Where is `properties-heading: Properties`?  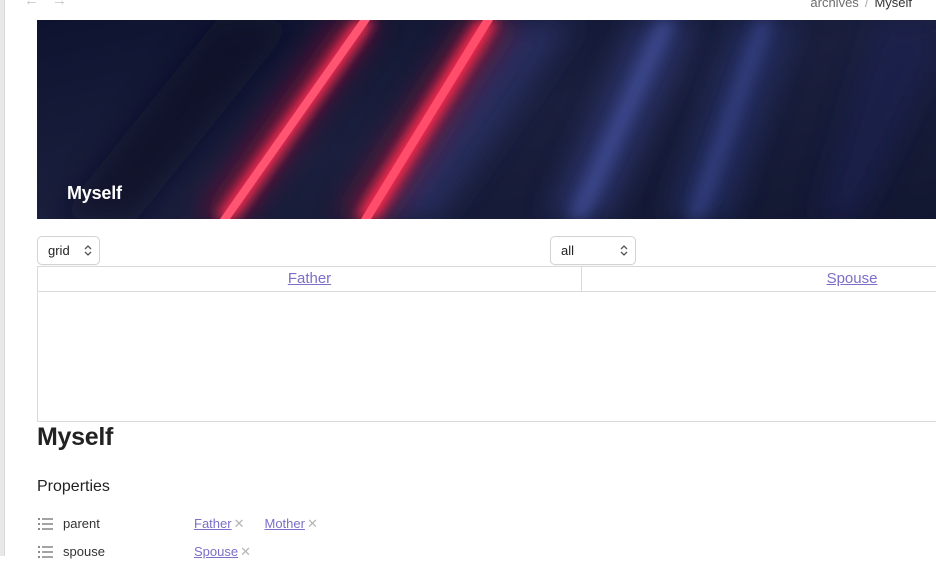 properties-heading: Properties is located at coordinates (73, 486).